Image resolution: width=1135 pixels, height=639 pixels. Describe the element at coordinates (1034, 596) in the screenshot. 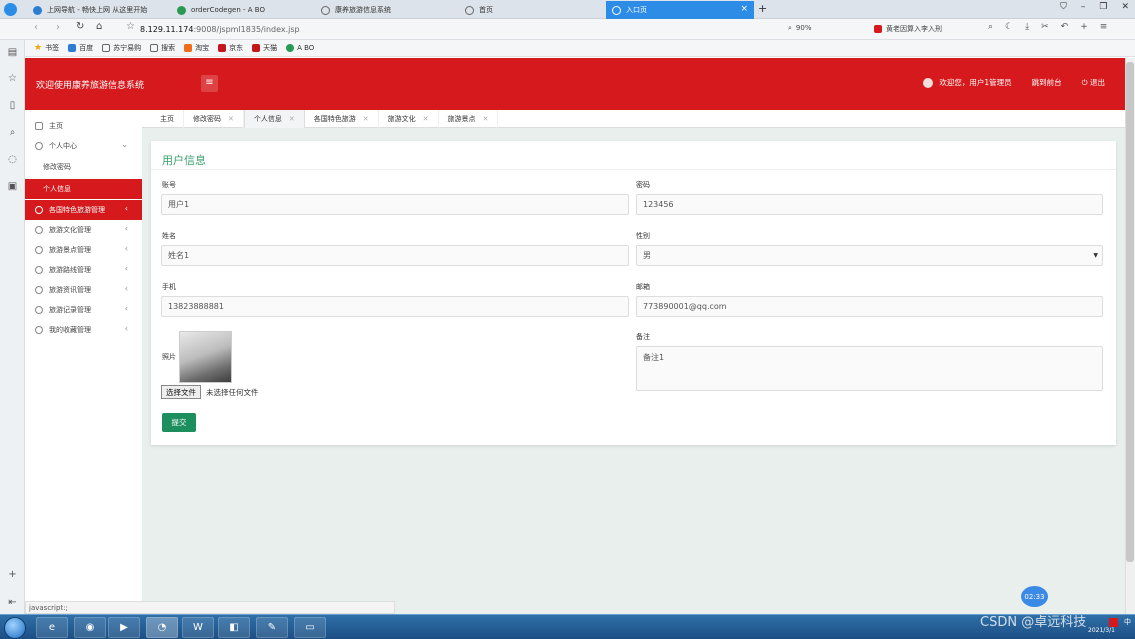

I see `clock-badge: 02:33` at that location.